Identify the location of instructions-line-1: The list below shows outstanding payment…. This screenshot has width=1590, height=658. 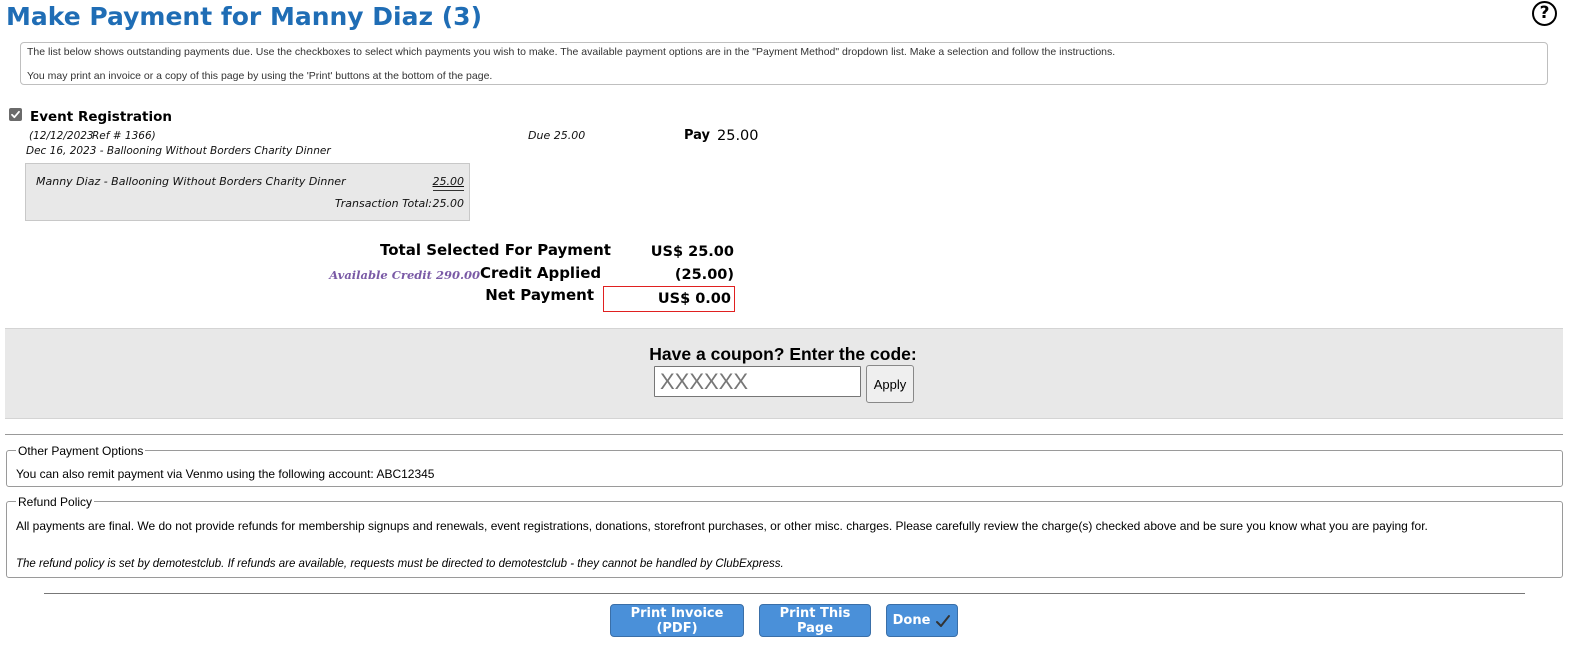
(571, 52).